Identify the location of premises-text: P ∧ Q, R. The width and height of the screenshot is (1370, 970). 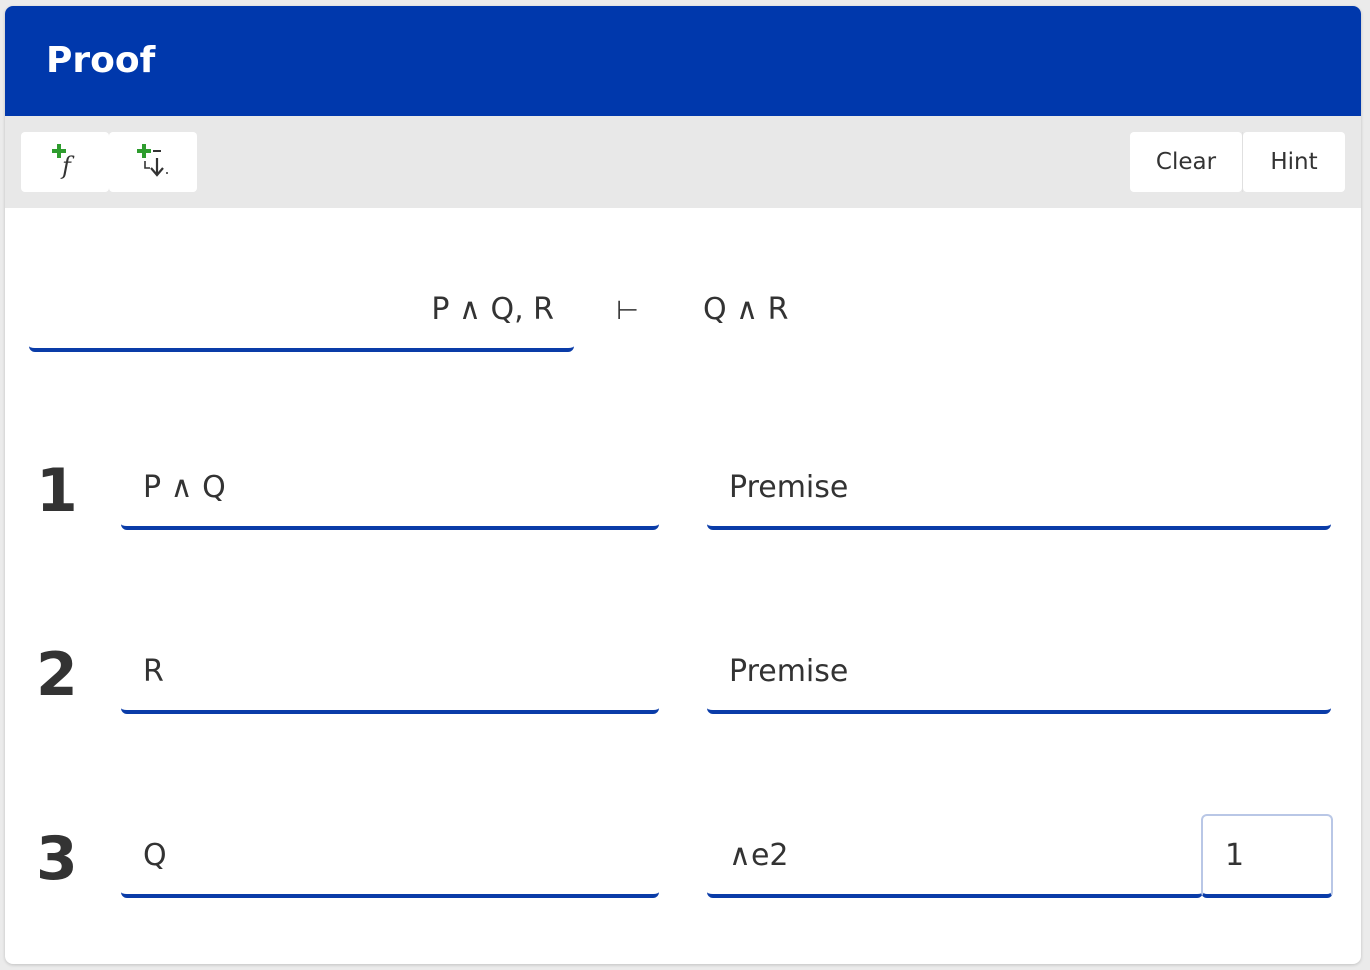
(492, 309).